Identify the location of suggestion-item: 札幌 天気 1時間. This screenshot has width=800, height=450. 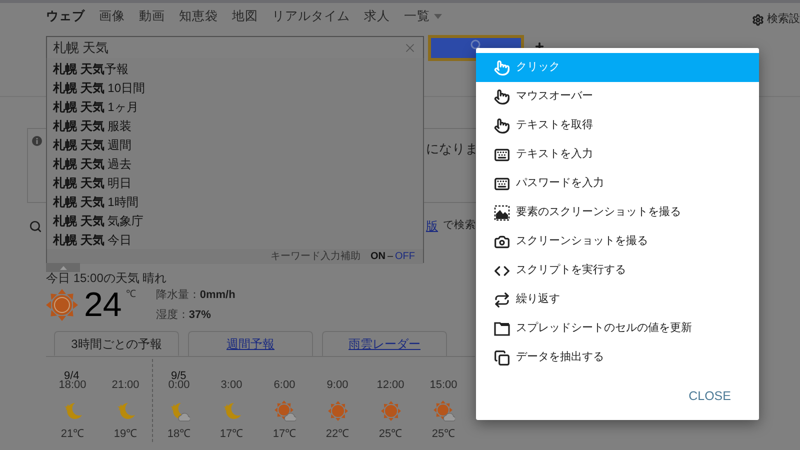
(238, 201).